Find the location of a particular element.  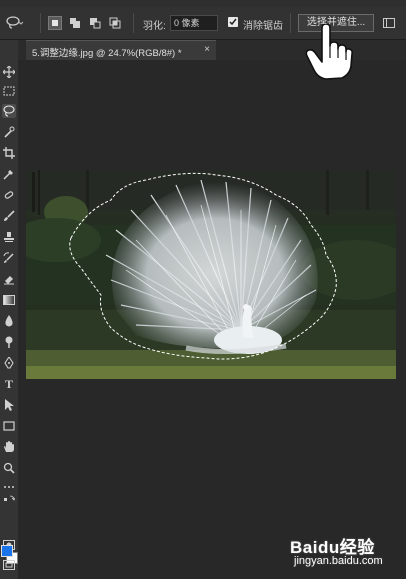

dodge-tool-icon is located at coordinates (9, 342).